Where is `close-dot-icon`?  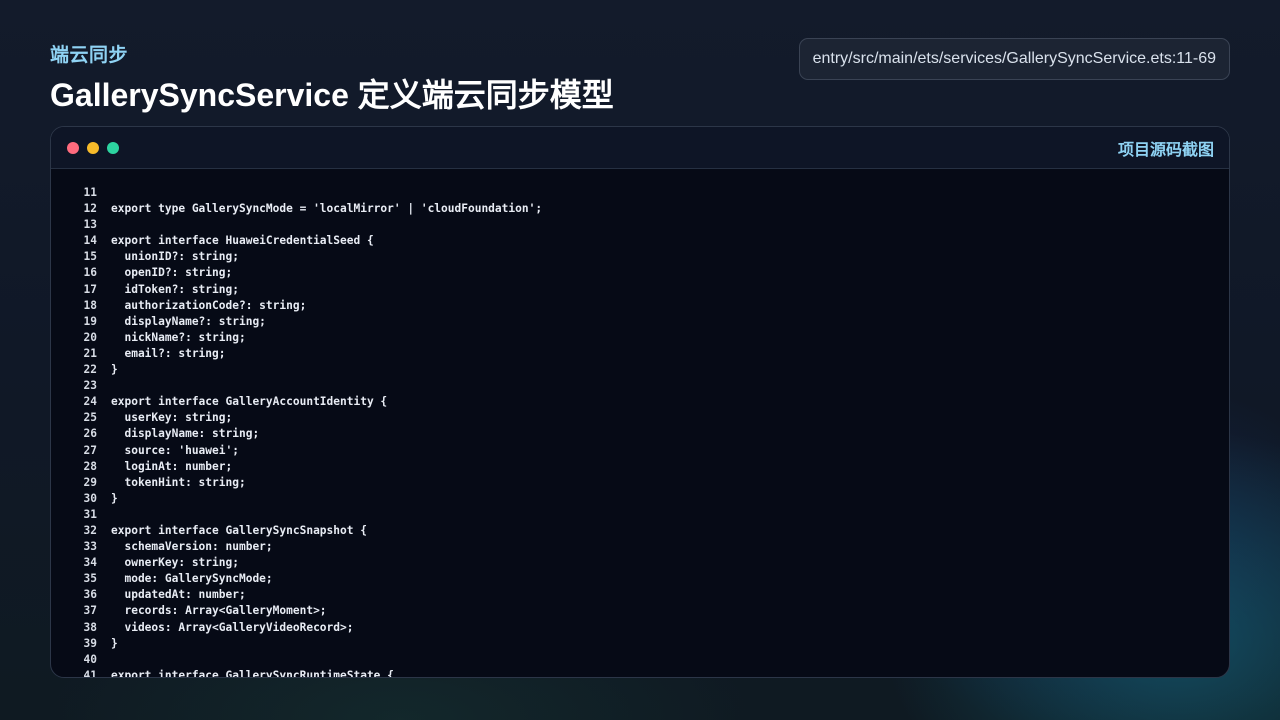
close-dot-icon is located at coordinates (73, 147).